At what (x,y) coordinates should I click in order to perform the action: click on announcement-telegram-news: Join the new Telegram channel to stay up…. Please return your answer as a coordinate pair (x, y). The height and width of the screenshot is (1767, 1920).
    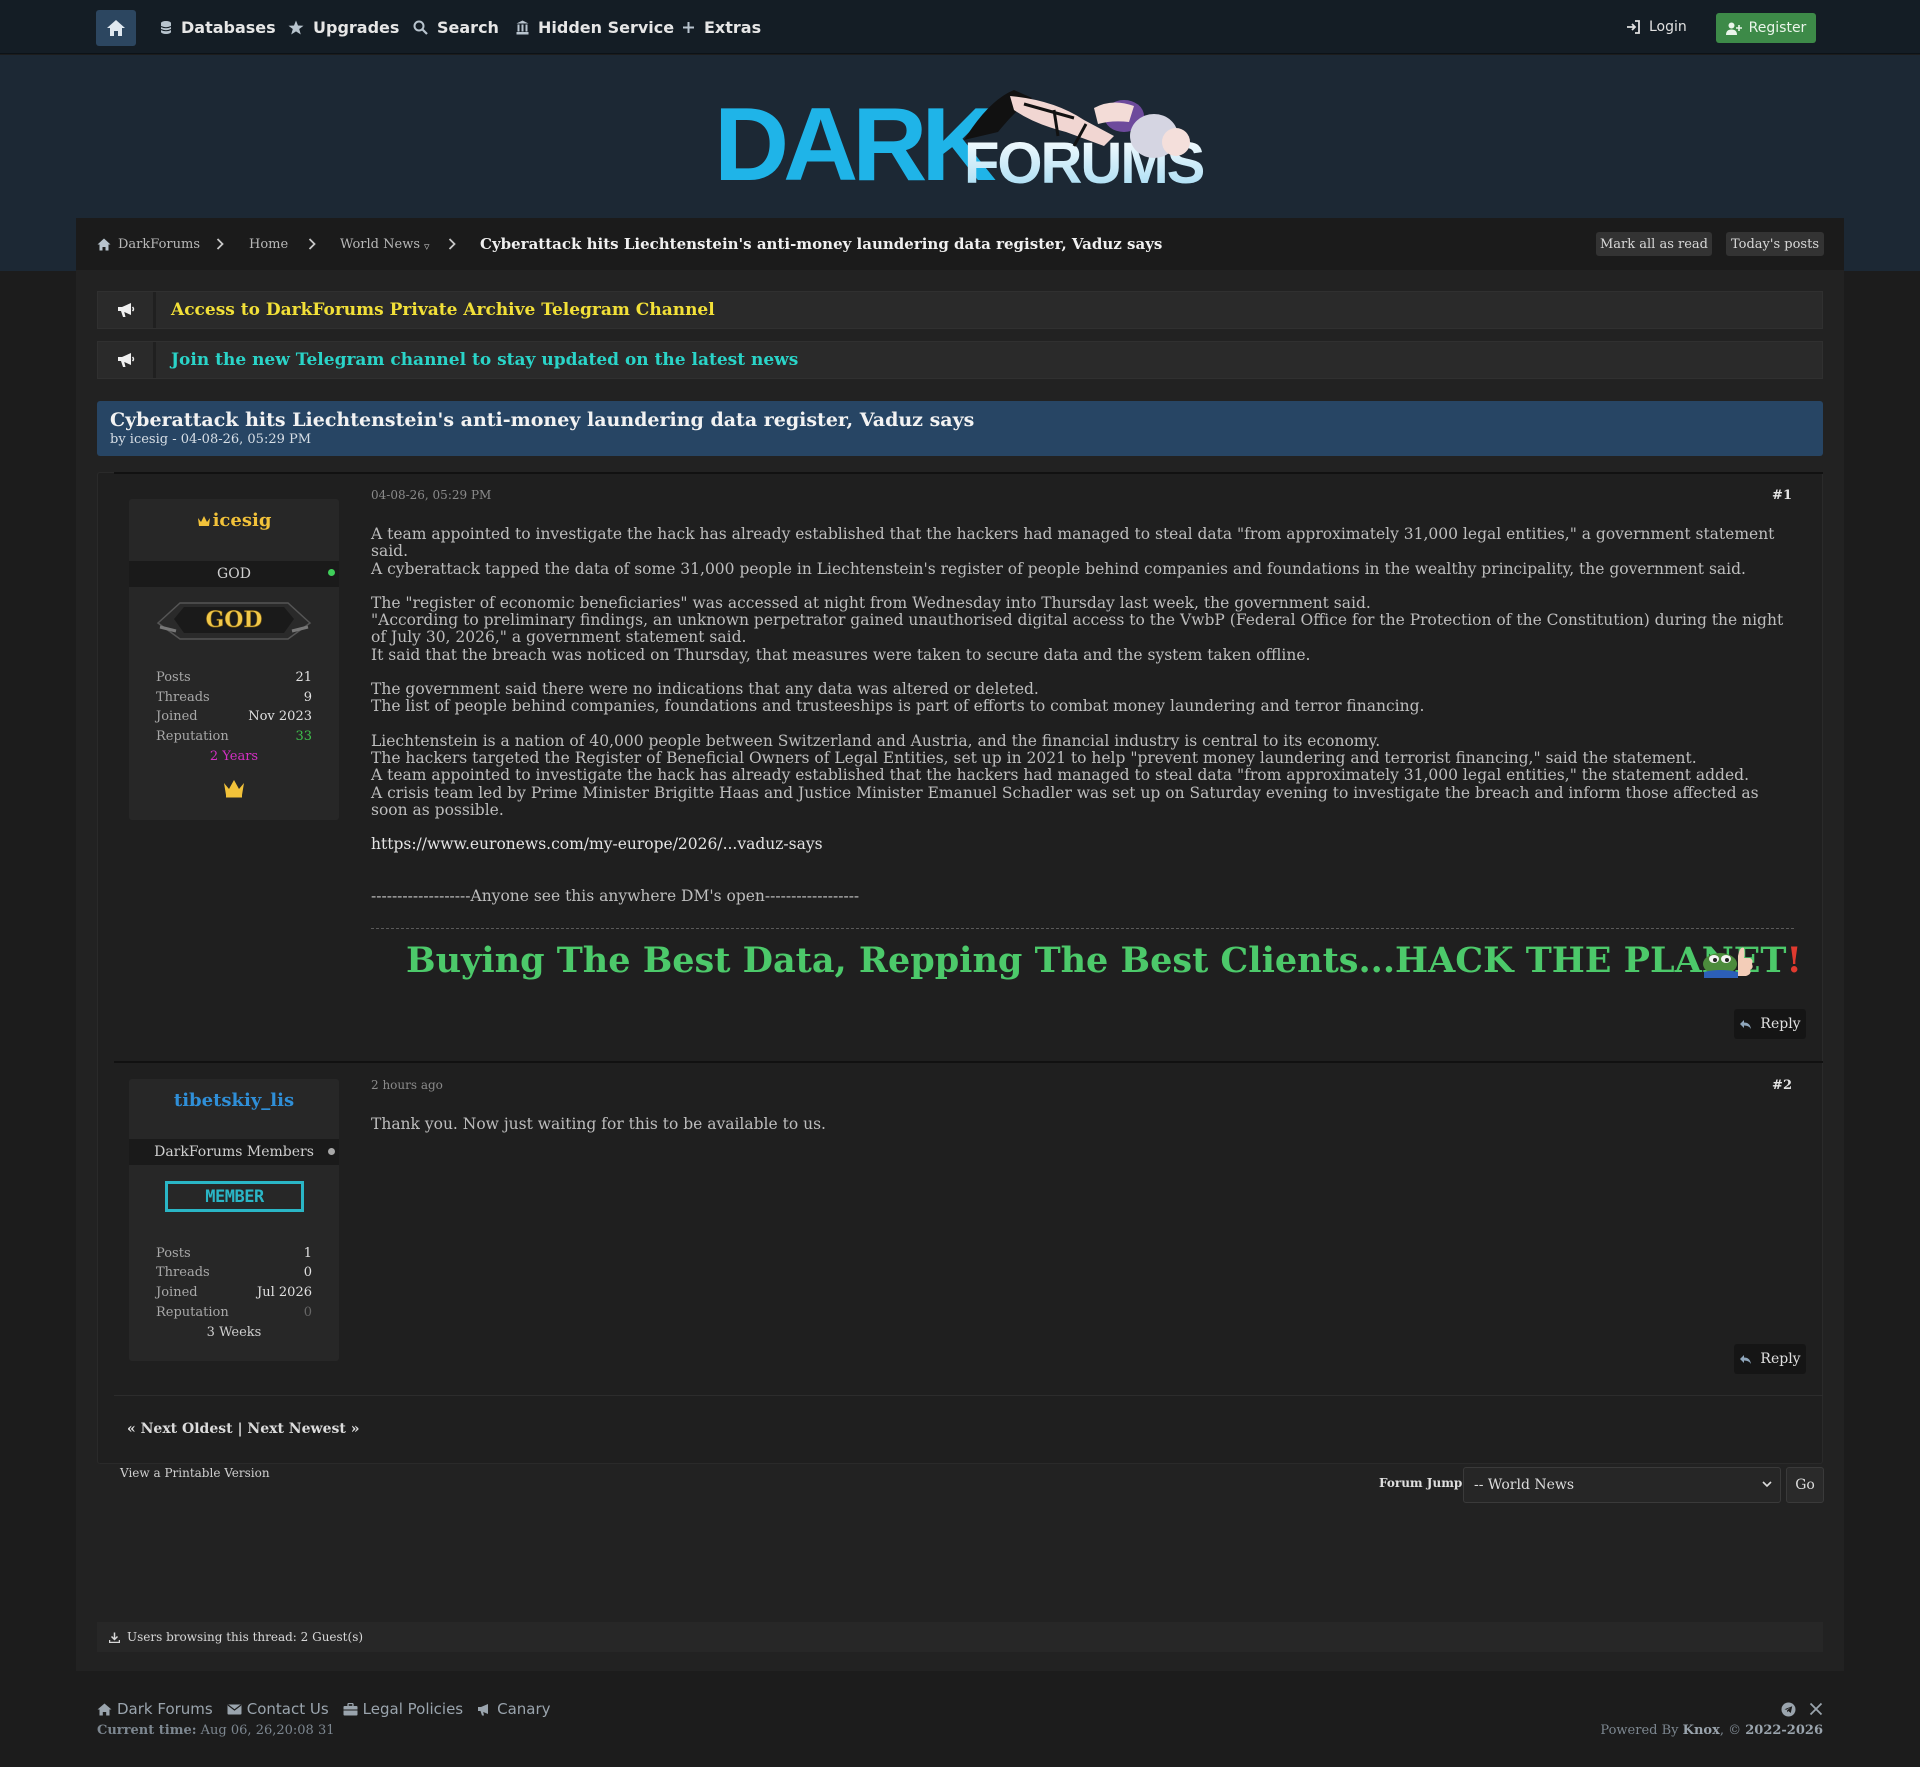
    Looking at the image, I should click on (960, 360).